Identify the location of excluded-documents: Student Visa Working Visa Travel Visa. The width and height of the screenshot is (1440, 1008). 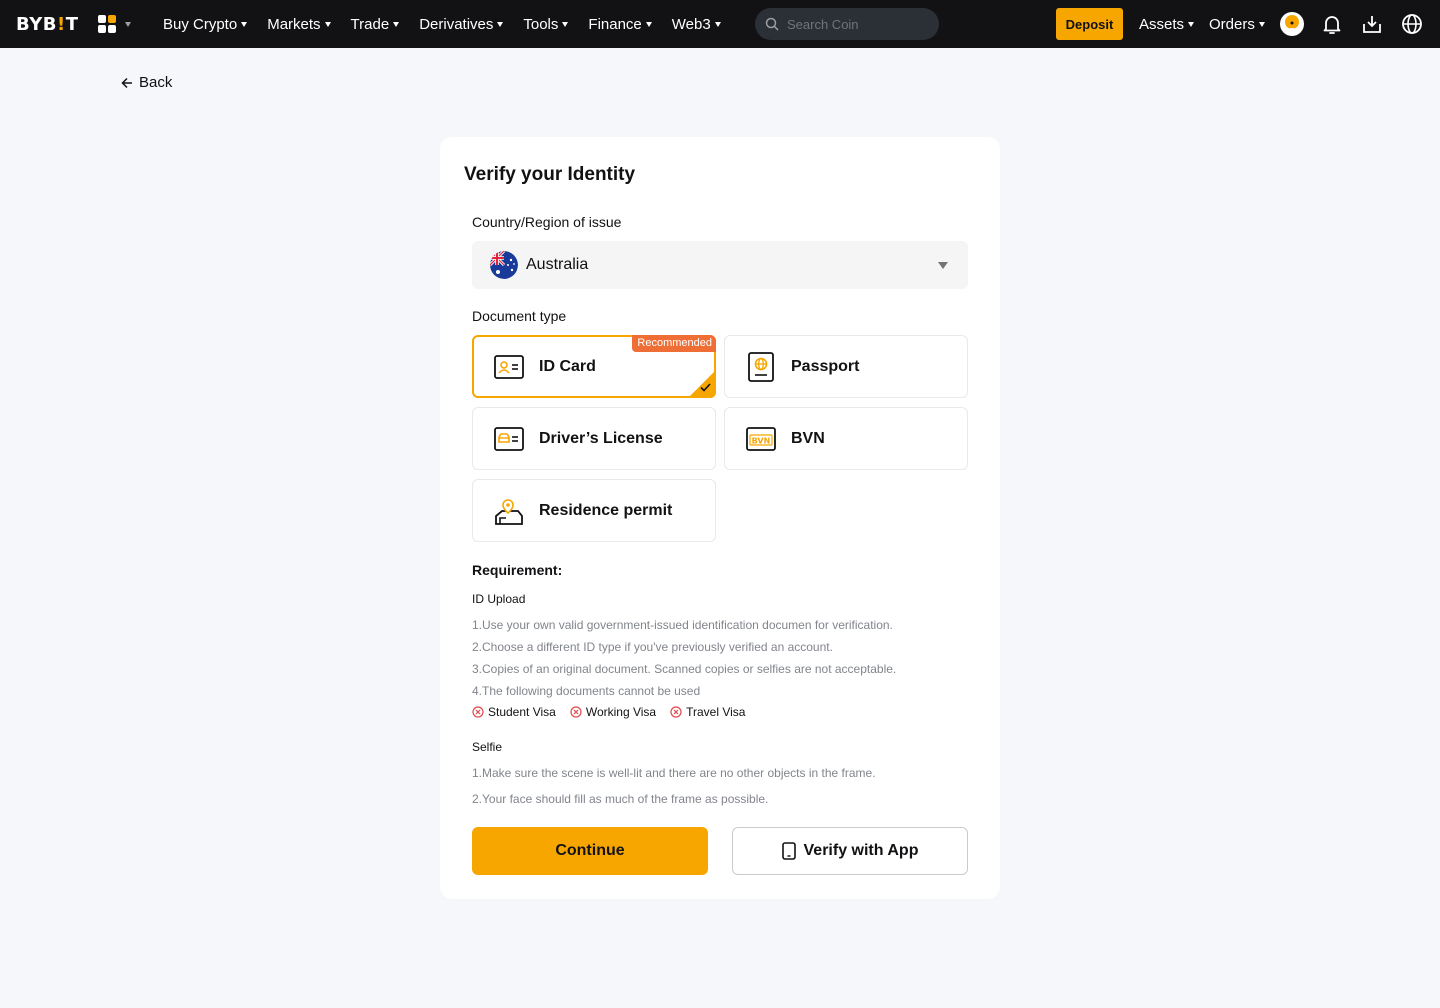
(608, 712).